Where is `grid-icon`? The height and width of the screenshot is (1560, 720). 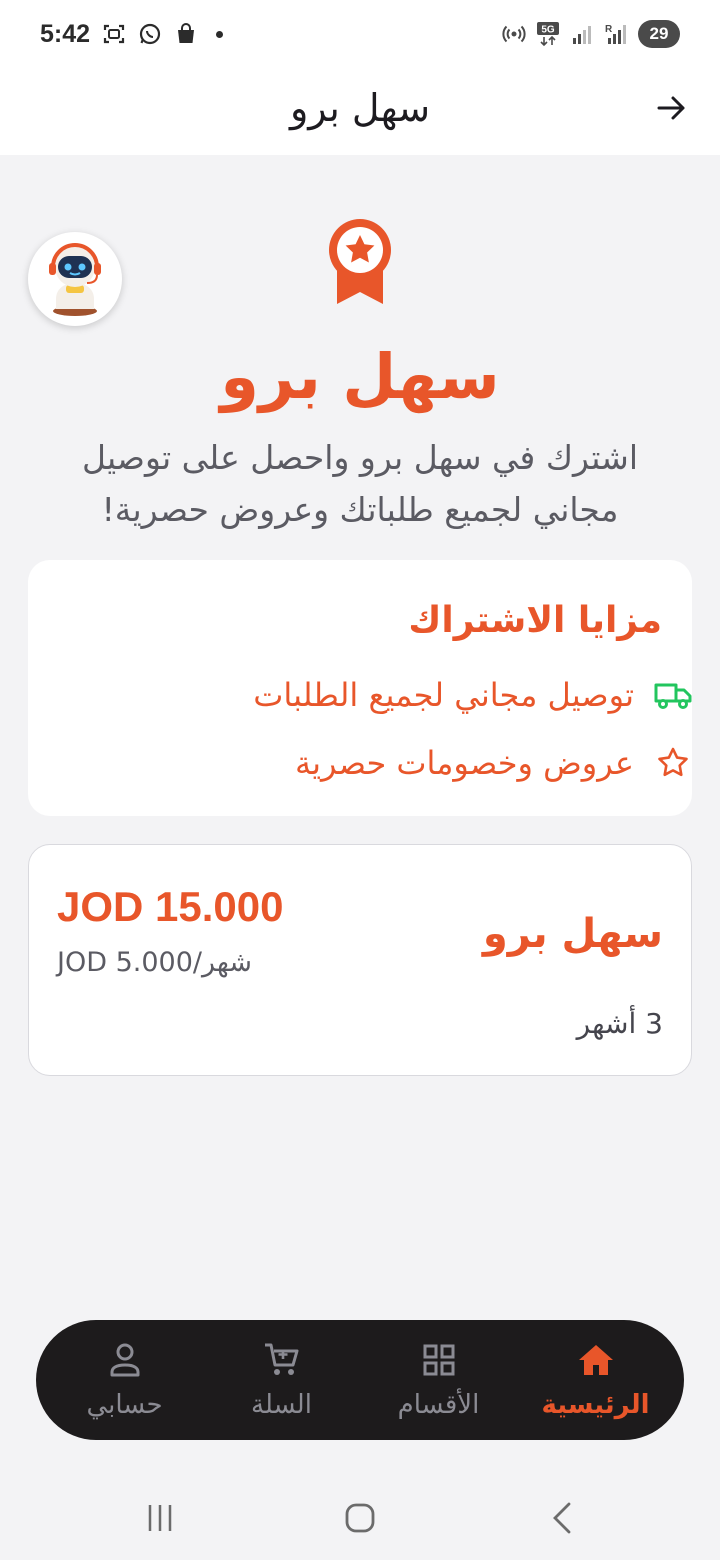 grid-icon is located at coordinates (439, 1360).